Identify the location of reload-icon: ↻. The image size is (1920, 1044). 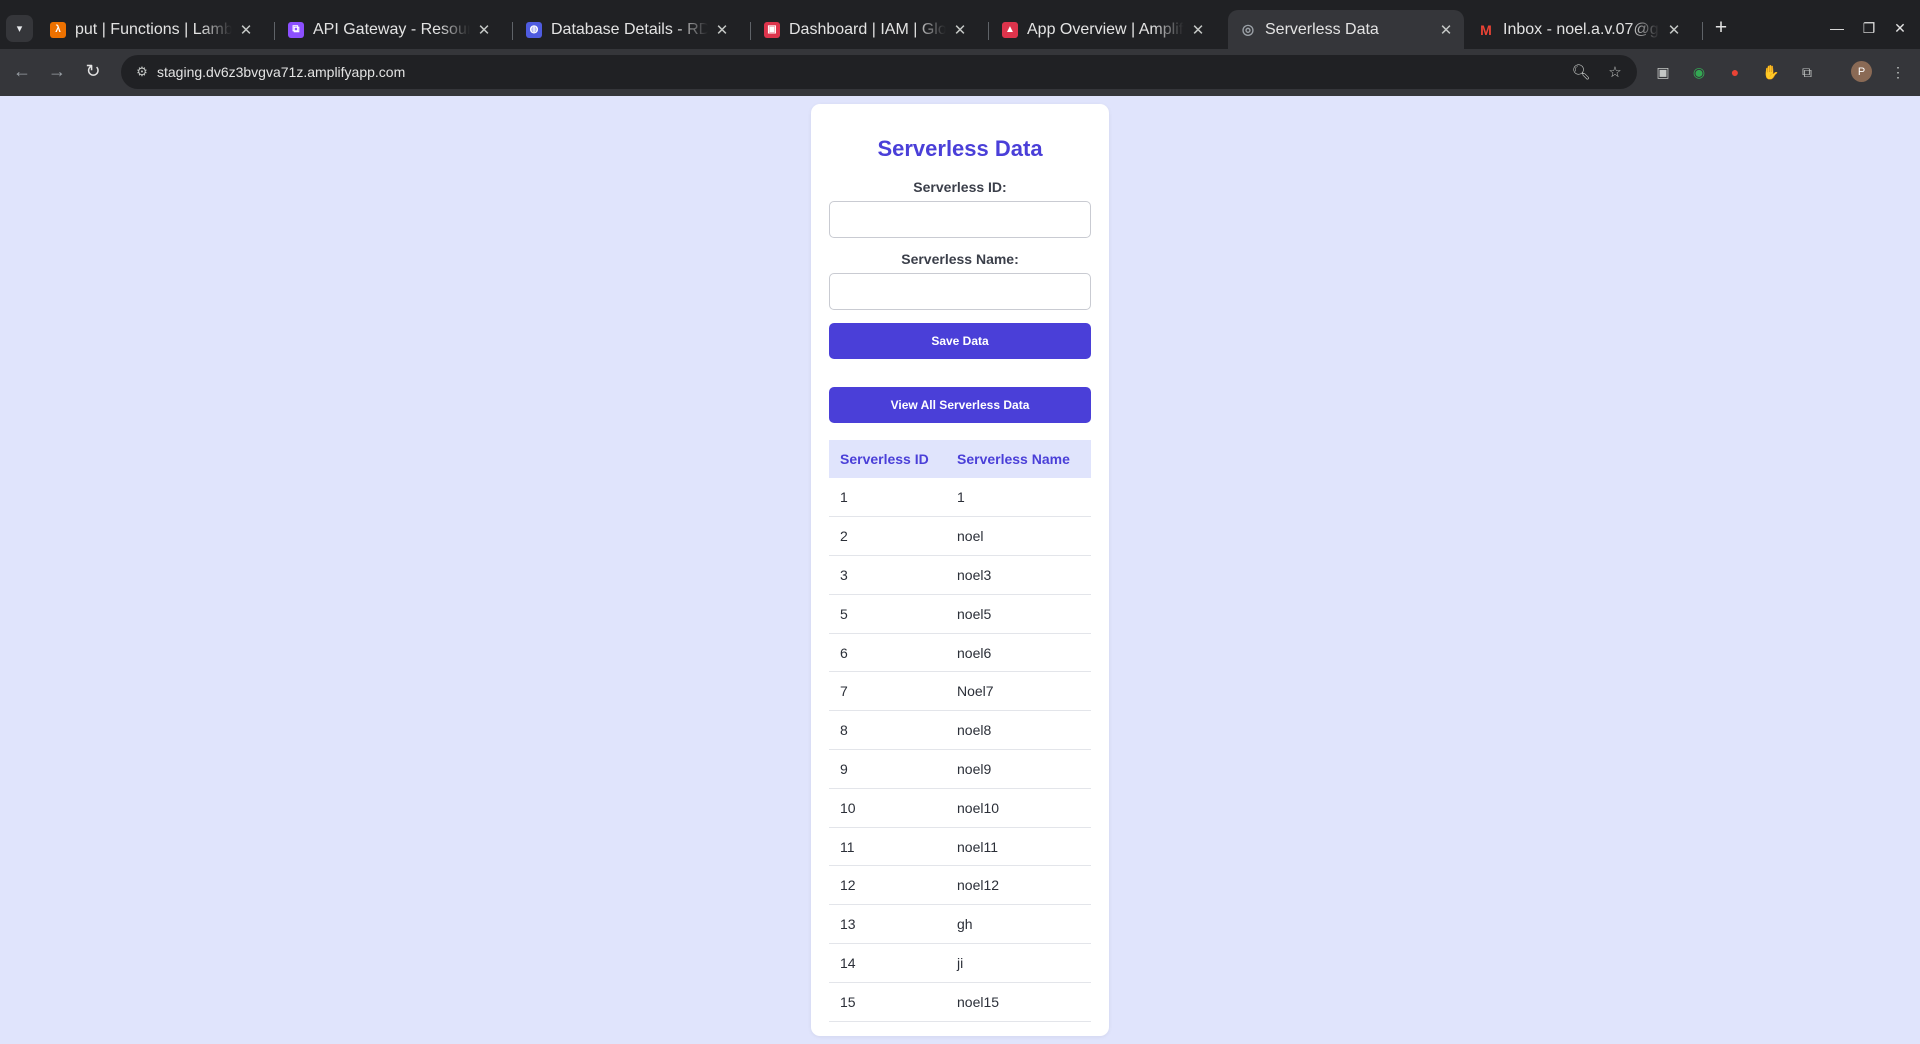
(93, 70).